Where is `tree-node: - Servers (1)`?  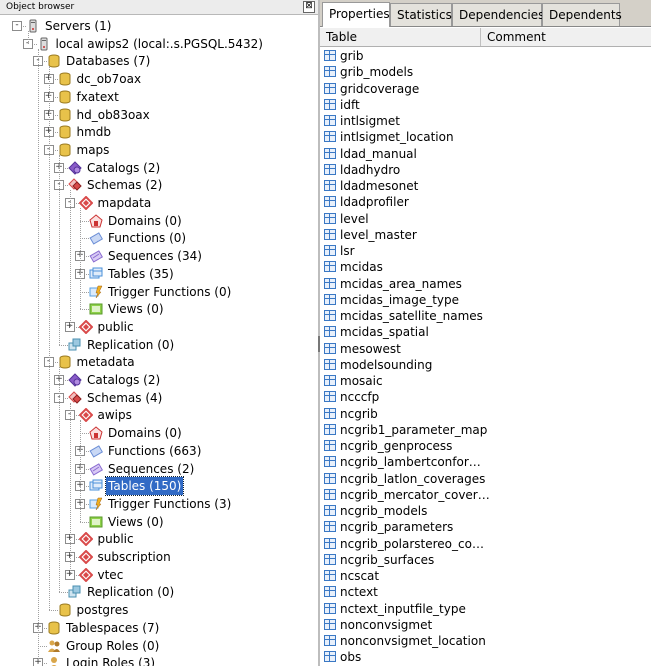
tree-node: - Servers (1) is located at coordinates (159, 26).